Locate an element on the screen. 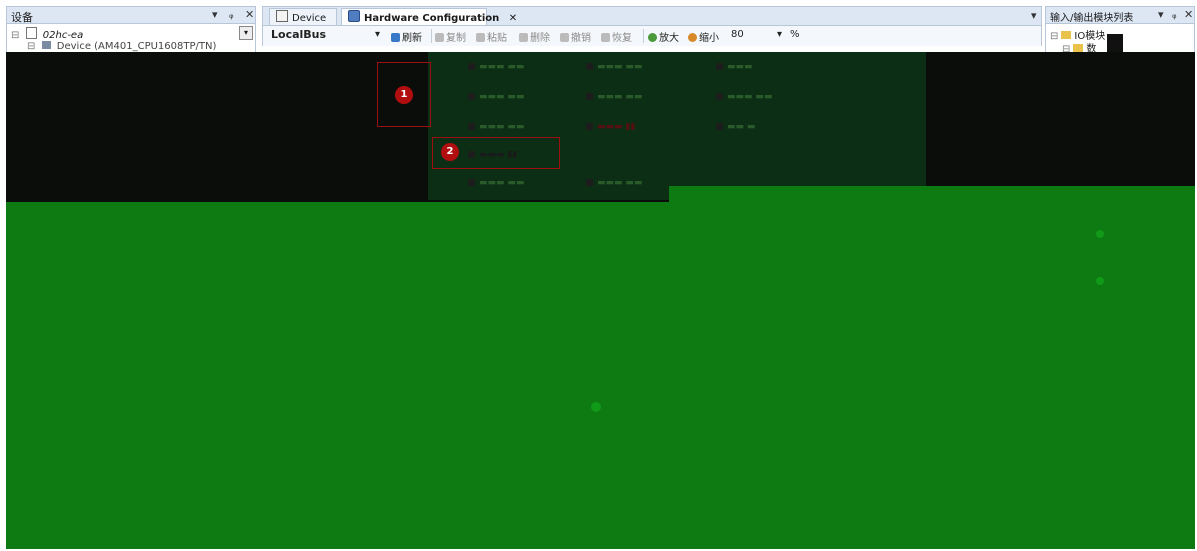 This screenshot has height=551, width=1197. callout-number-1: 1 is located at coordinates (404, 95).